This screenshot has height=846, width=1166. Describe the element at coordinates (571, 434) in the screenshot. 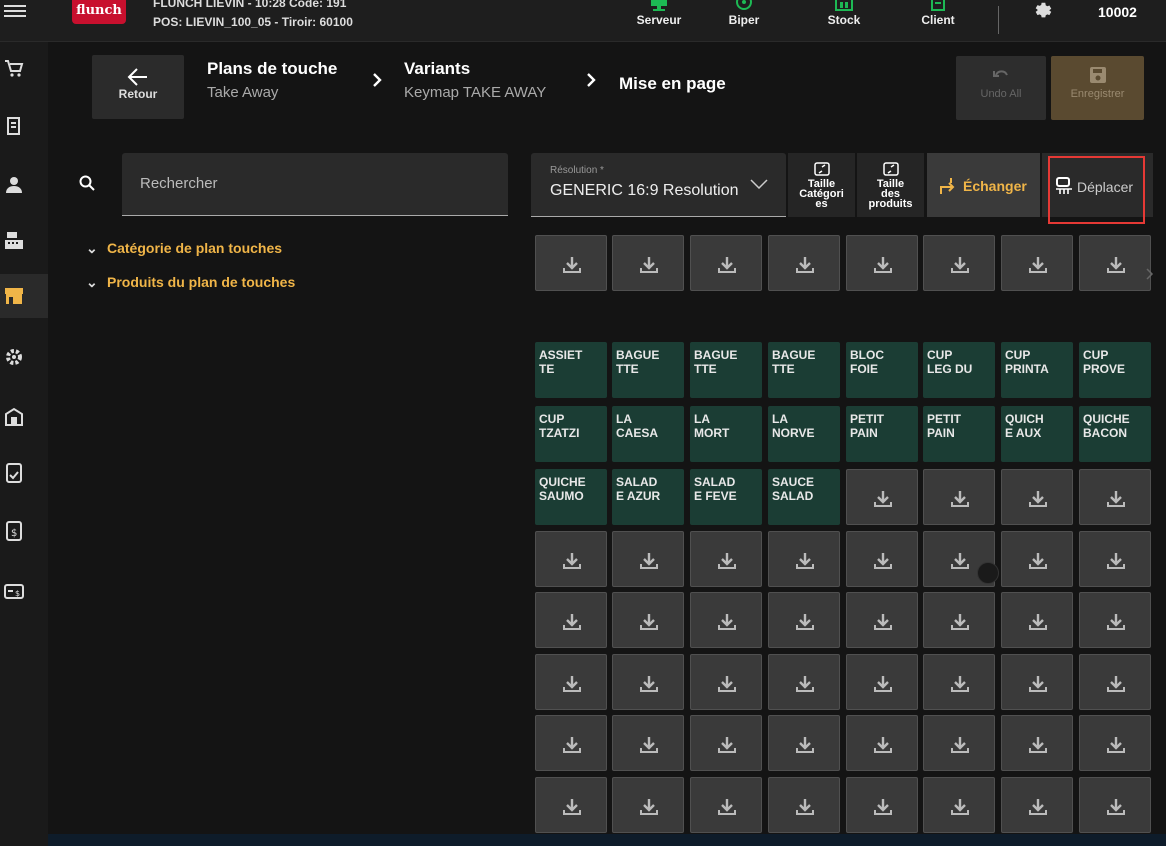

I see `product-key: CUP TZATZI` at that location.